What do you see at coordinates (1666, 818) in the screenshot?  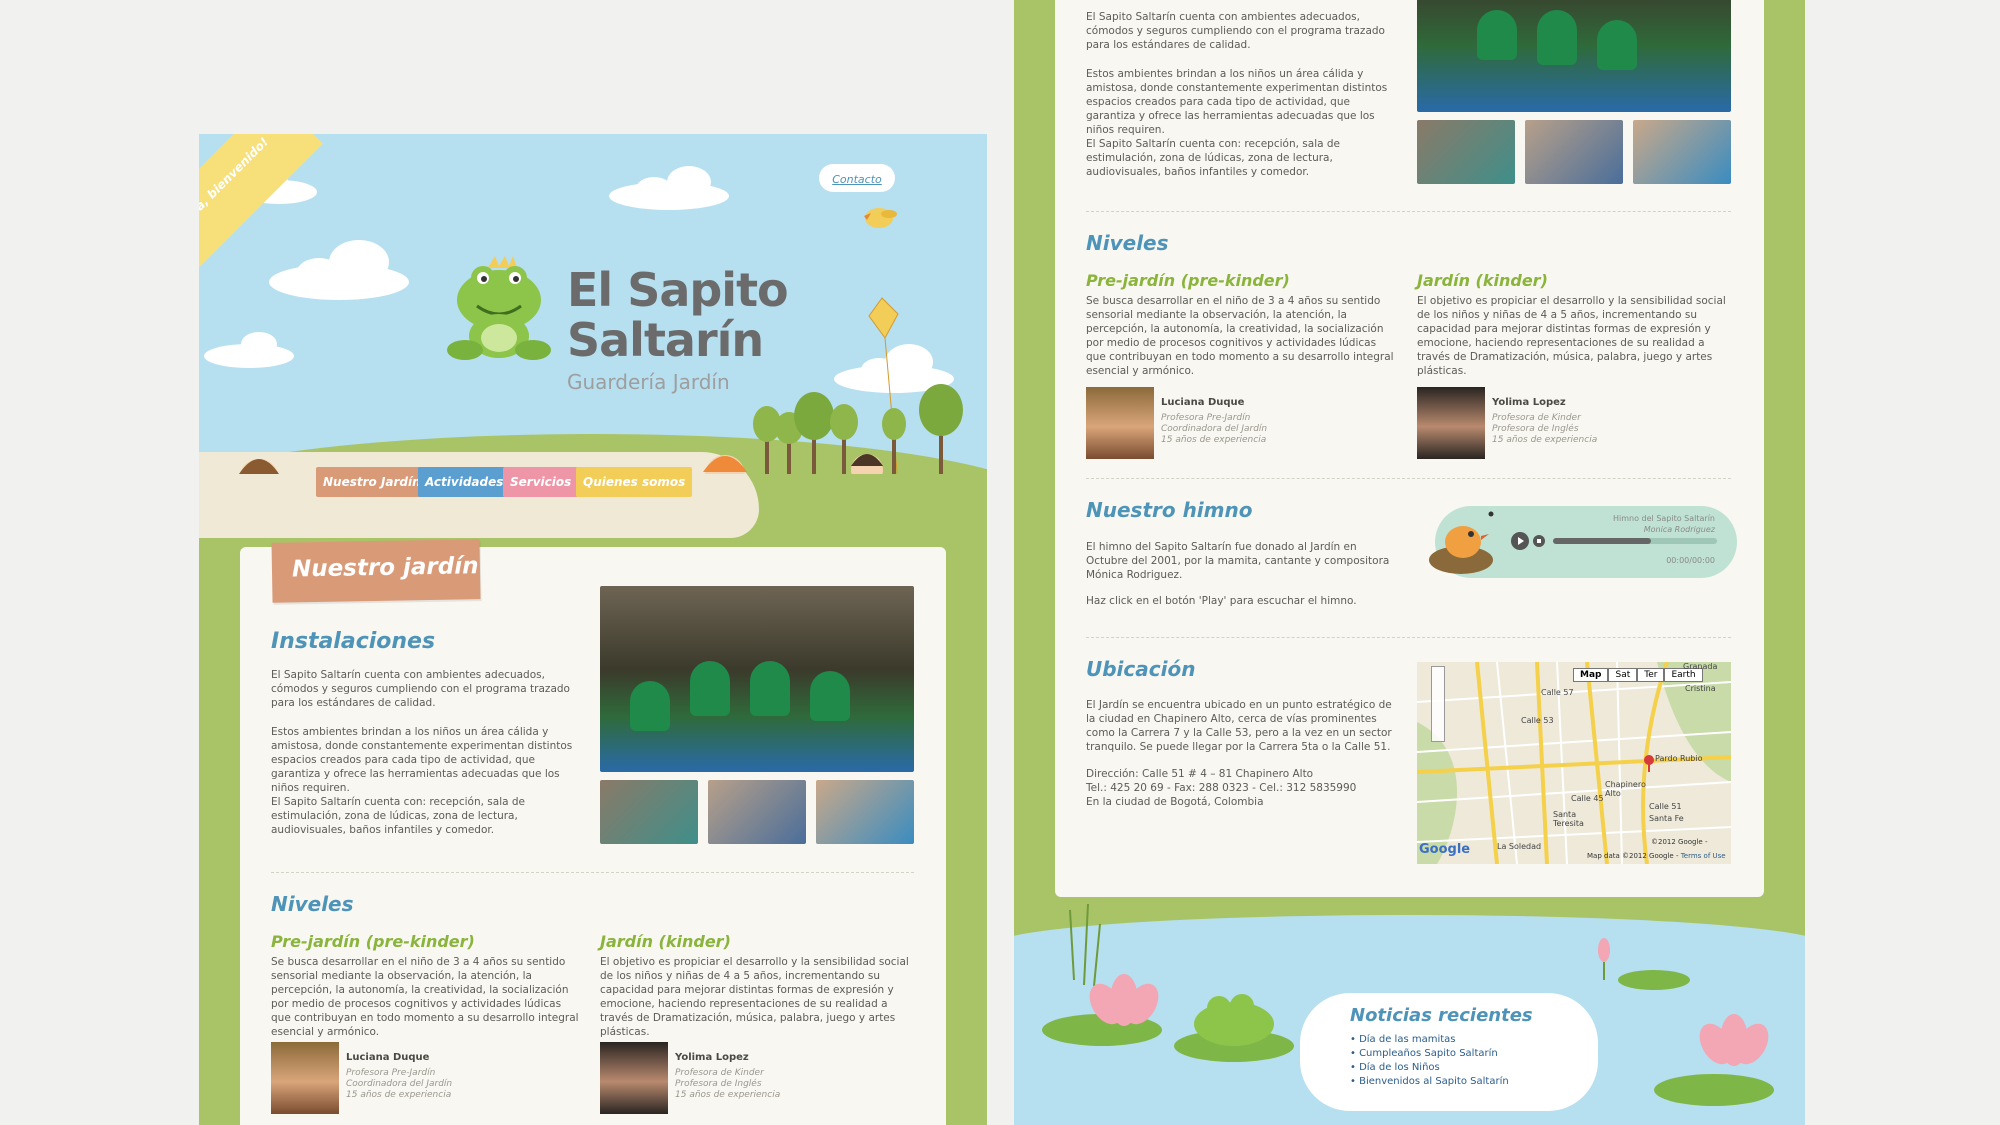 I see `map-label: Santa Fe` at bounding box center [1666, 818].